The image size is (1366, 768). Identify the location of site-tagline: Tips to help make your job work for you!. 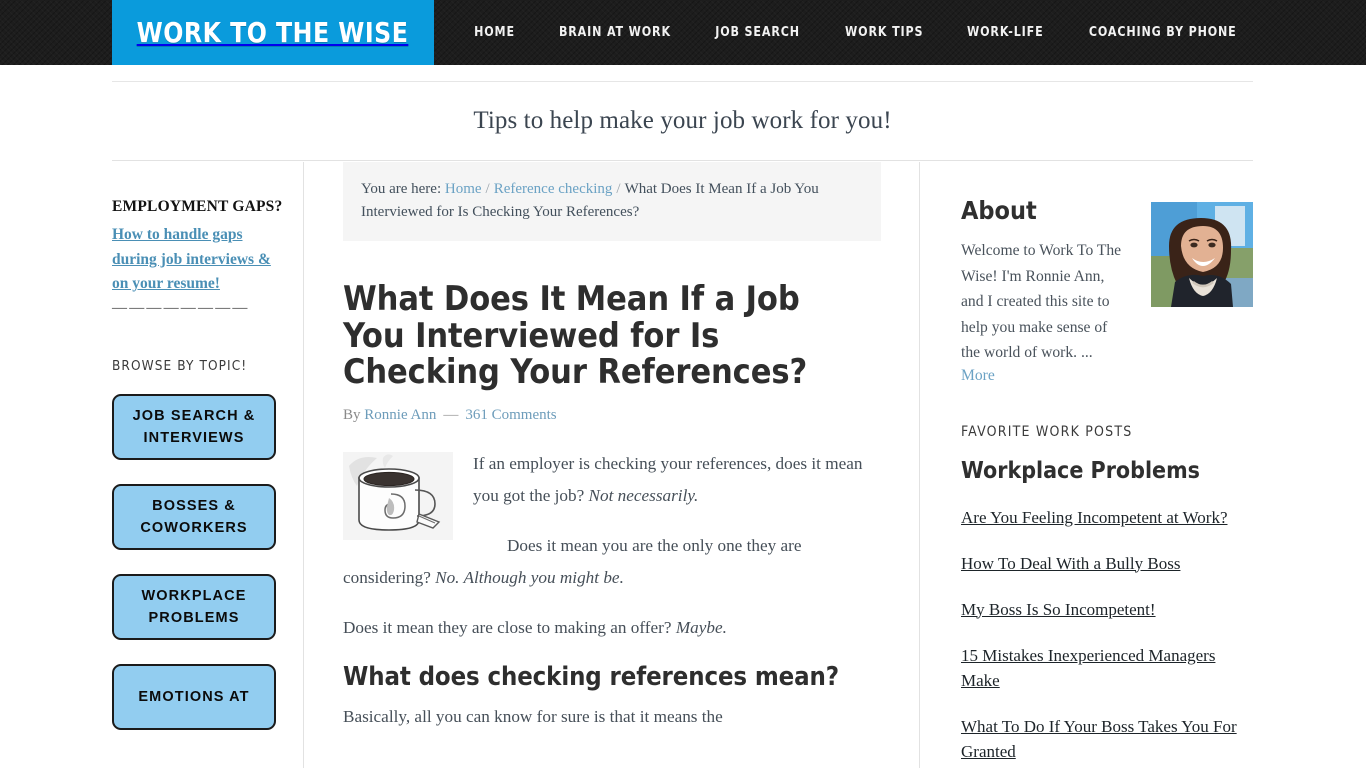
(682, 120).